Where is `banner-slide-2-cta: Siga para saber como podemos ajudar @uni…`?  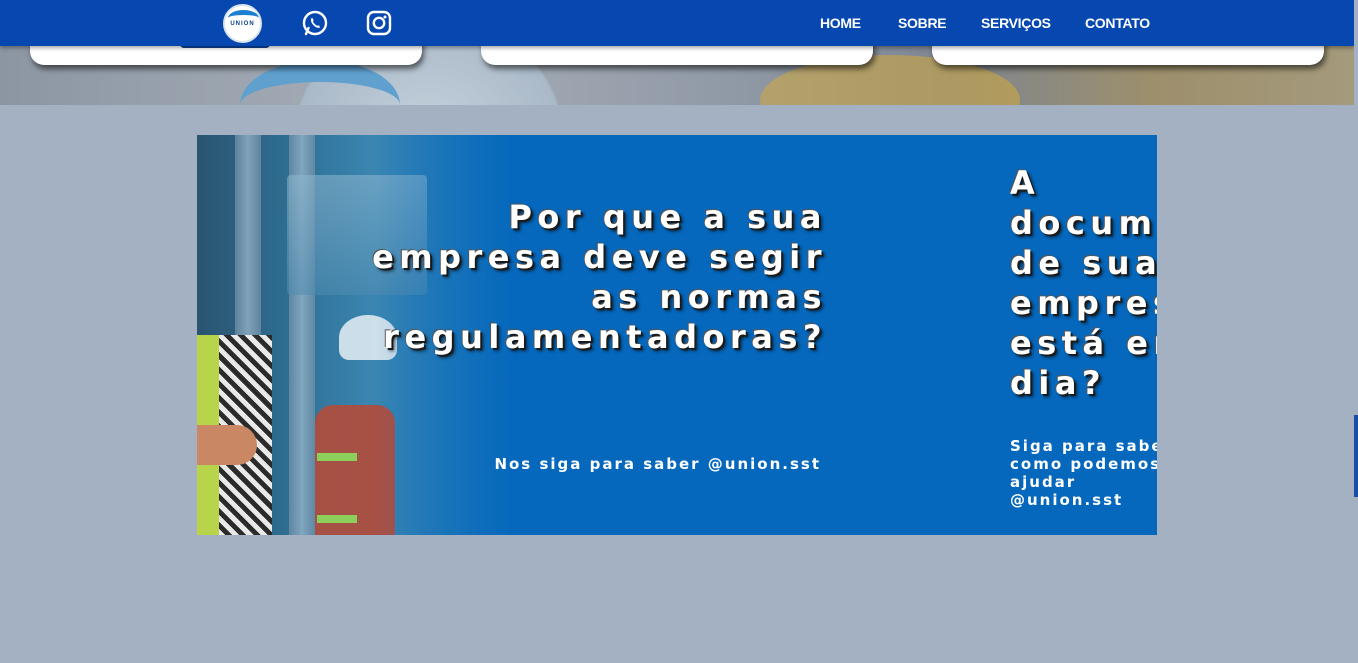
banner-slide-2-cta: Siga para saber como podemos ajudar @uni… is located at coordinates (1083, 473).